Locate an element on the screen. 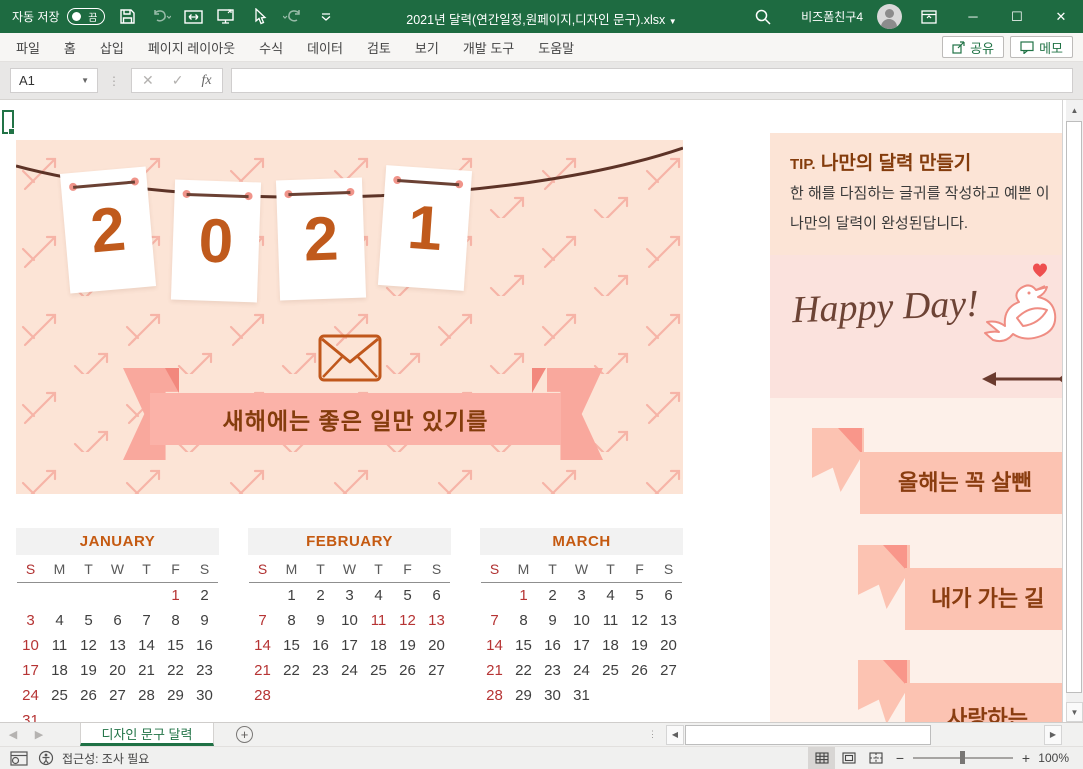  ribbon-tab-3: 페이지 레이아웃 is located at coordinates (191, 47).